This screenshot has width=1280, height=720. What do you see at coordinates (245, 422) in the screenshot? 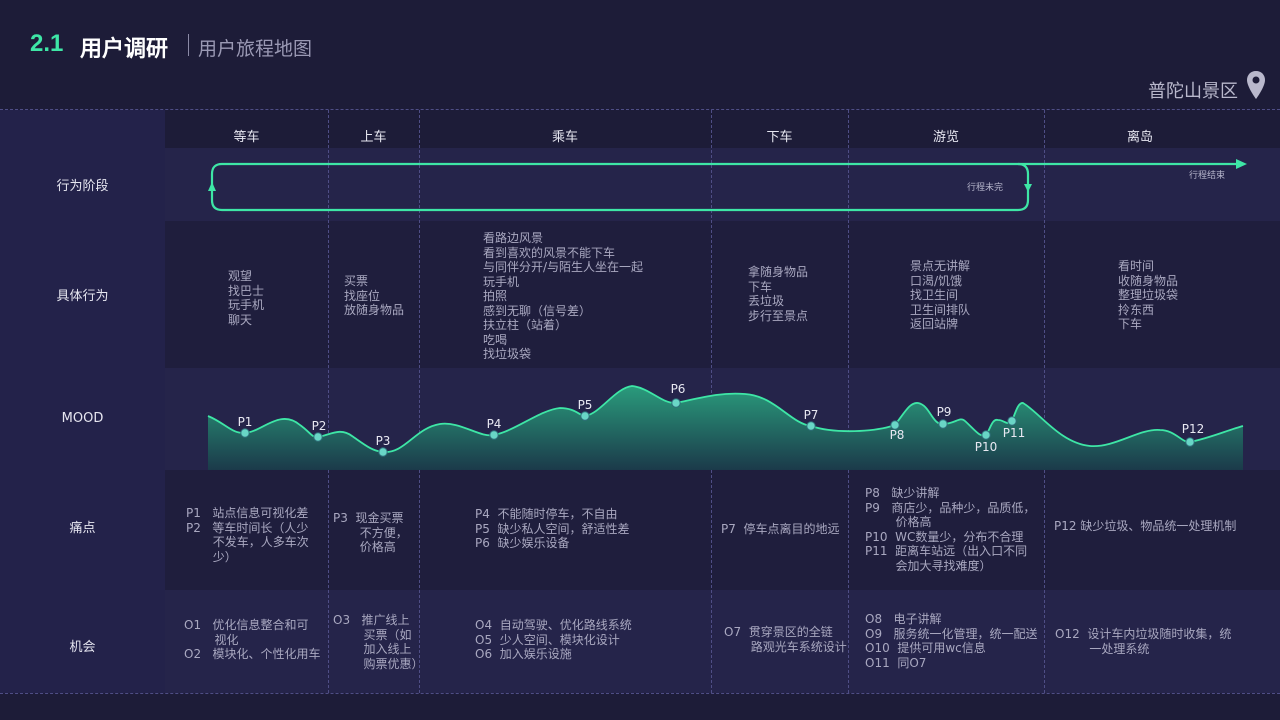
I see `mood-point-label: P1` at bounding box center [245, 422].